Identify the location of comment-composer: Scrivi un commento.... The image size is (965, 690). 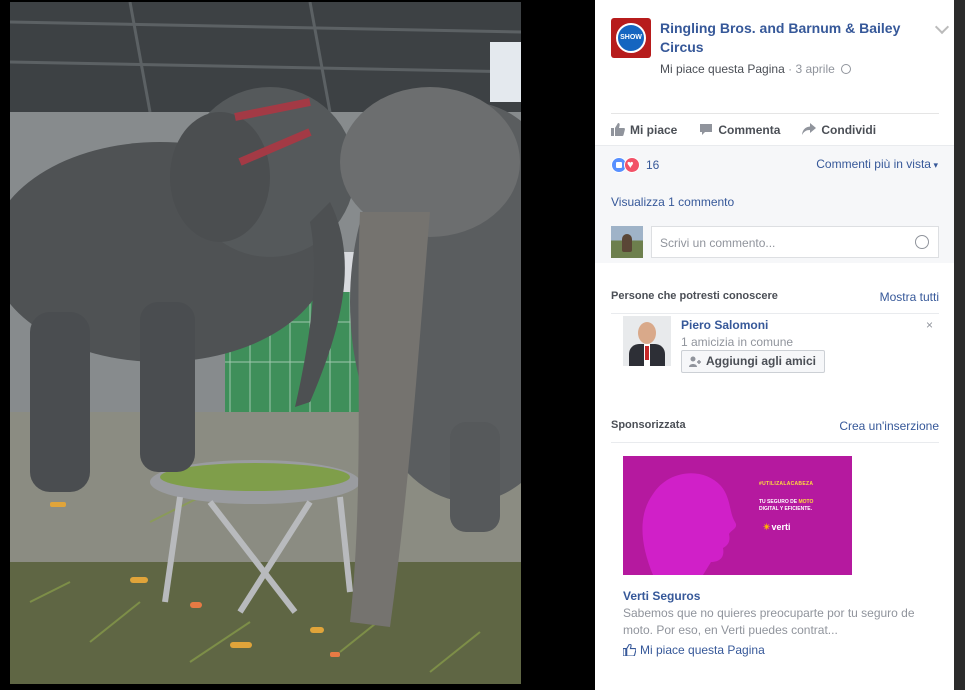
(775, 242).